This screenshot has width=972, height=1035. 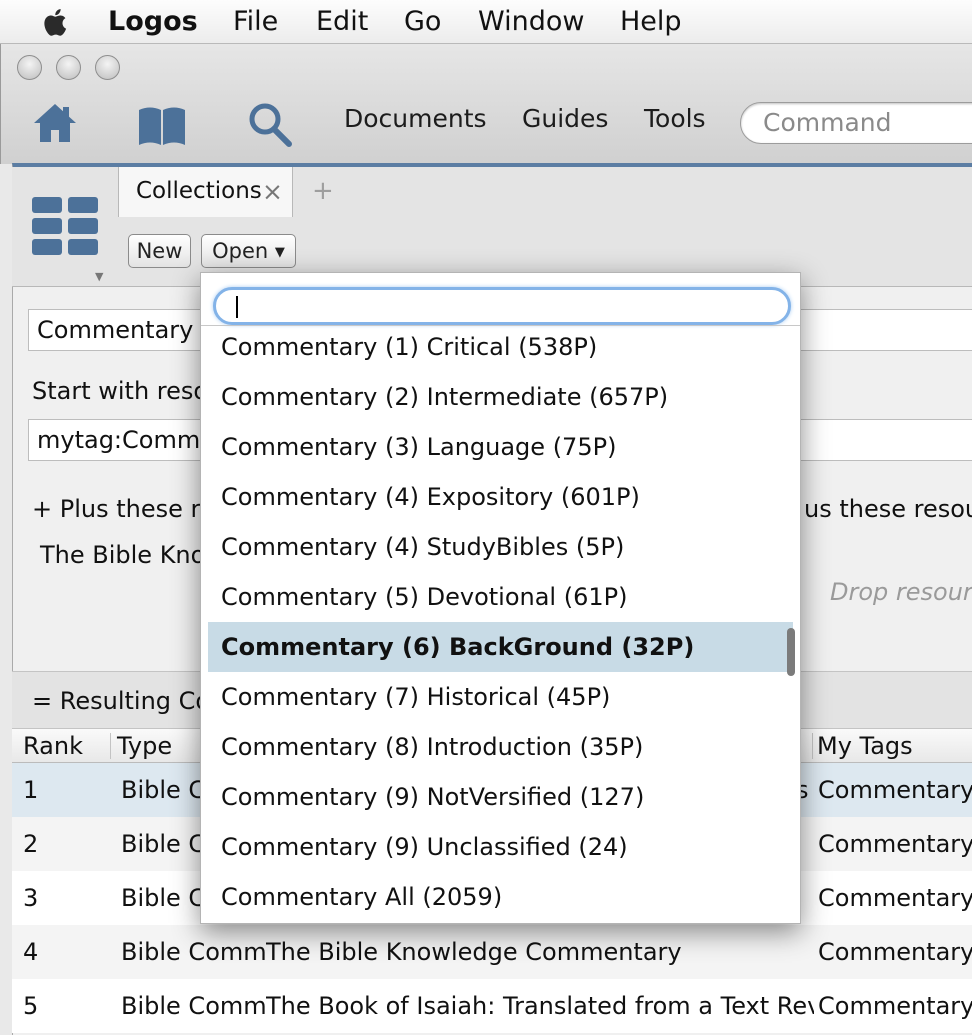 What do you see at coordinates (120, 391) in the screenshot?
I see `start-with-label: Start with reso` at bounding box center [120, 391].